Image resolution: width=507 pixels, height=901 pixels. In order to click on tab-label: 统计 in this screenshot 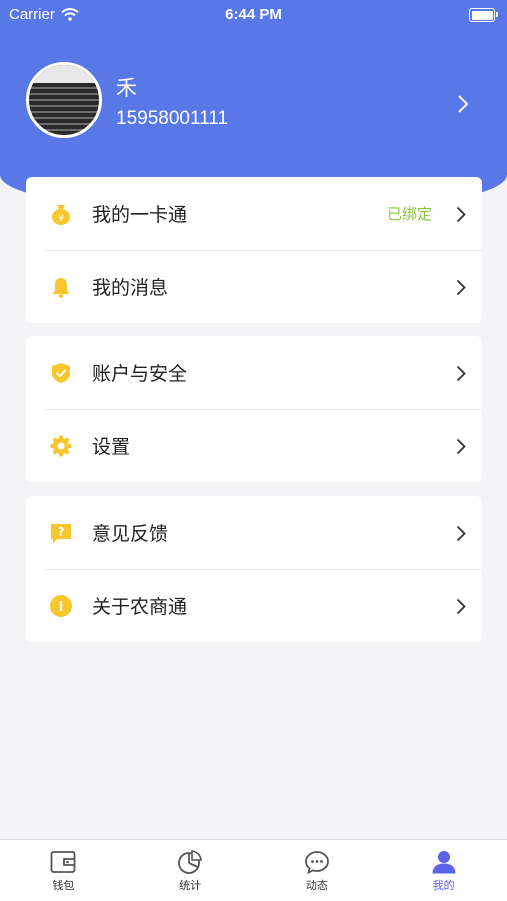, I will do `click(190, 886)`.